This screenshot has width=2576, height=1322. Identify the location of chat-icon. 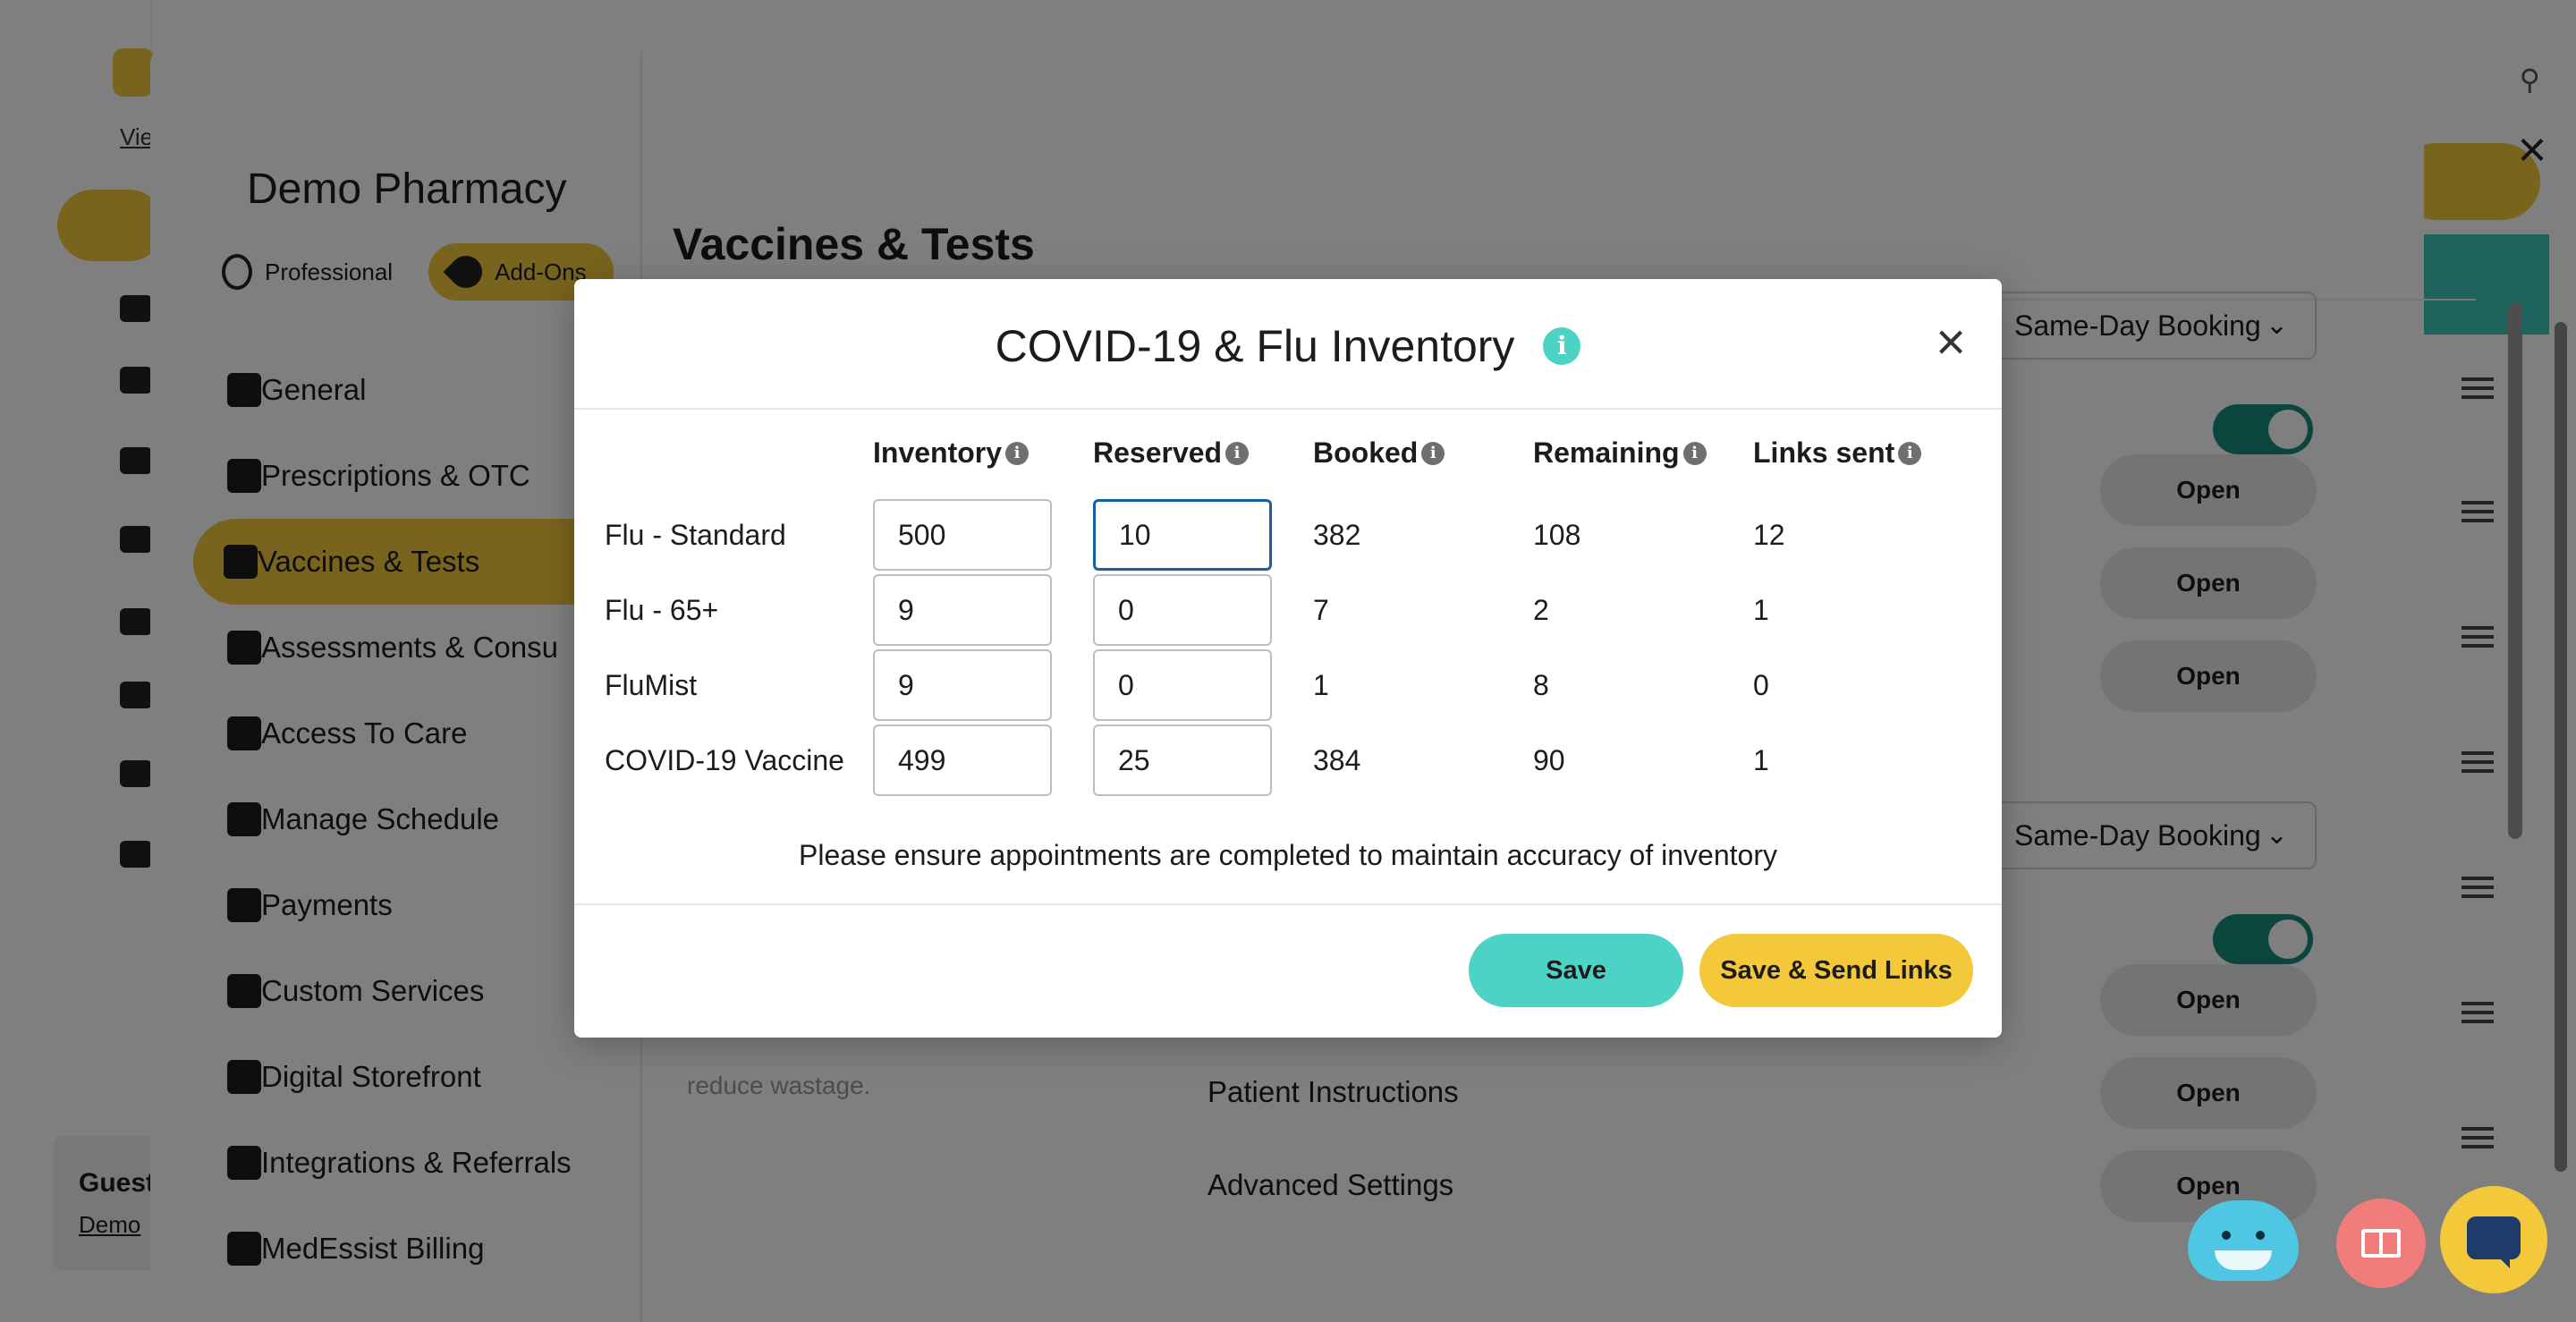
(2494, 1242).